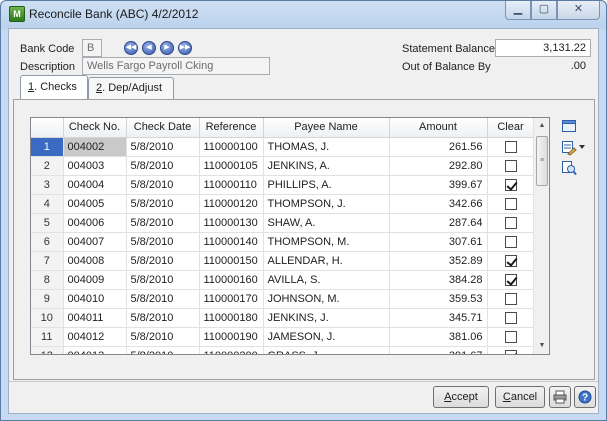 The width and height of the screenshot is (607, 421). What do you see at coordinates (569, 148) in the screenshot?
I see `column-options-icon` at bounding box center [569, 148].